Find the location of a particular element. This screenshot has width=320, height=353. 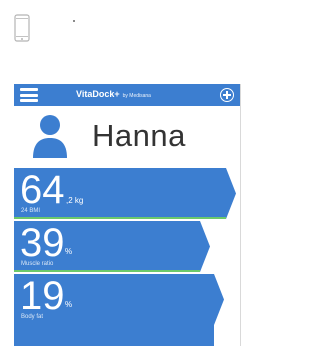

smartphone-icon is located at coordinates (22, 30).